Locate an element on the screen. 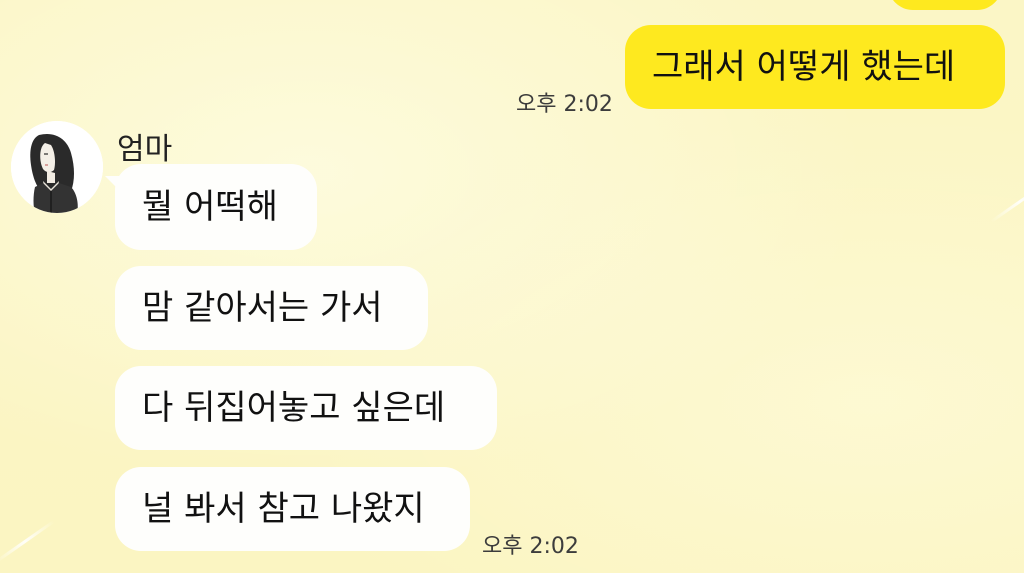 The image size is (1024, 573). contact-avatar is located at coordinates (57, 167).